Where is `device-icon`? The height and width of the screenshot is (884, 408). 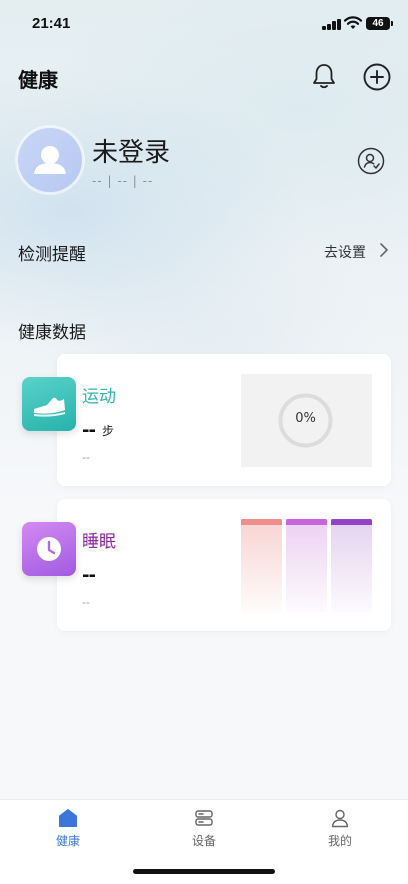
device-icon is located at coordinates (204, 818).